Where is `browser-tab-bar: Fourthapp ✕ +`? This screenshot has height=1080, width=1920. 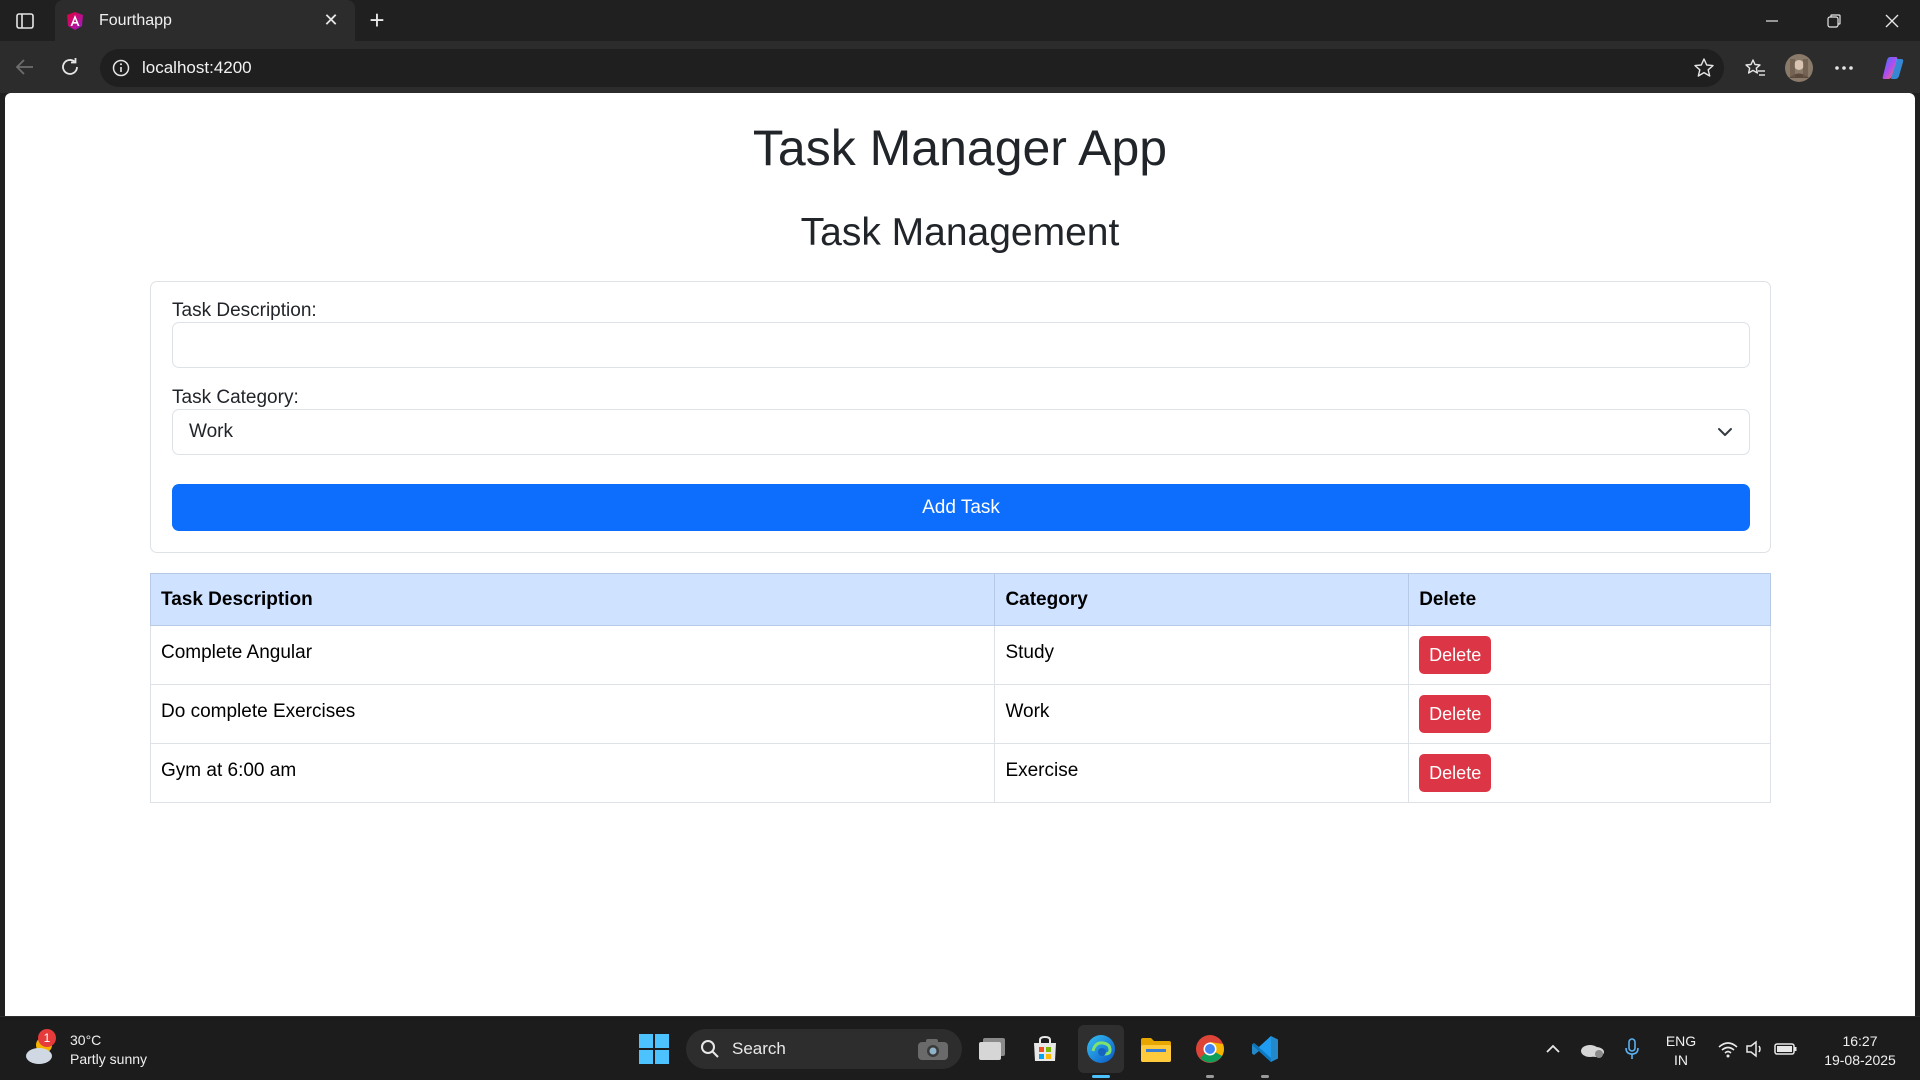 browser-tab-bar: Fourthapp ✕ + is located at coordinates (960, 20).